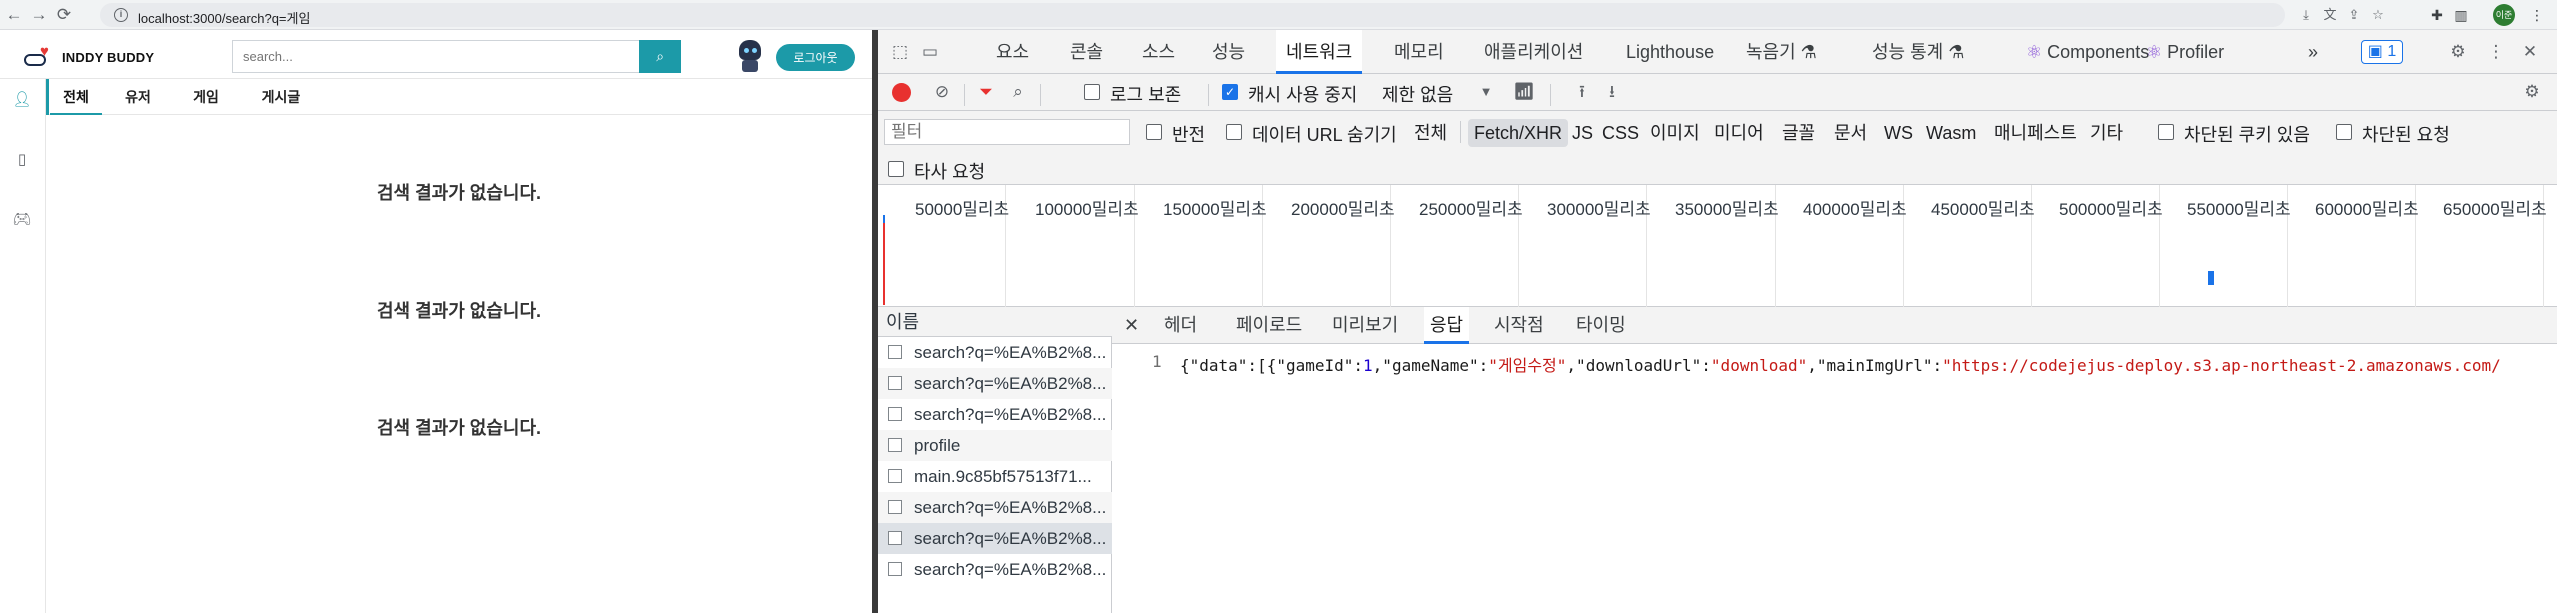 This screenshot has width=2557, height=613. Describe the element at coordinates (1269, 325) in the screenshot. I see `tab-payload: 페이로드` at that location.